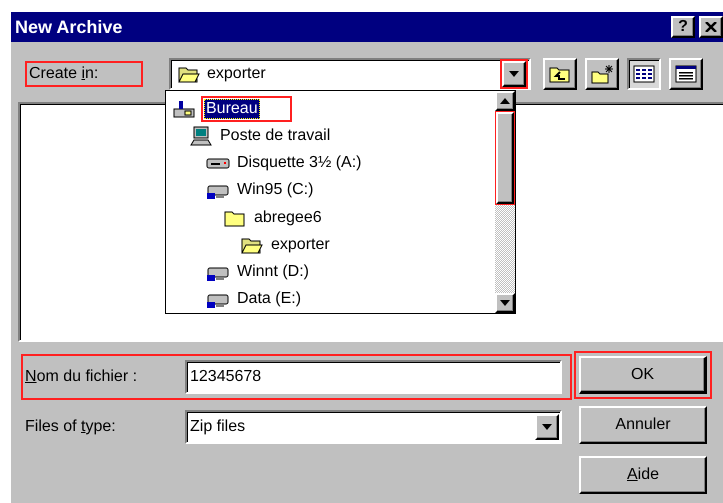  I want to click on file-name-label: Nom du fichier :, so click(81, 377).